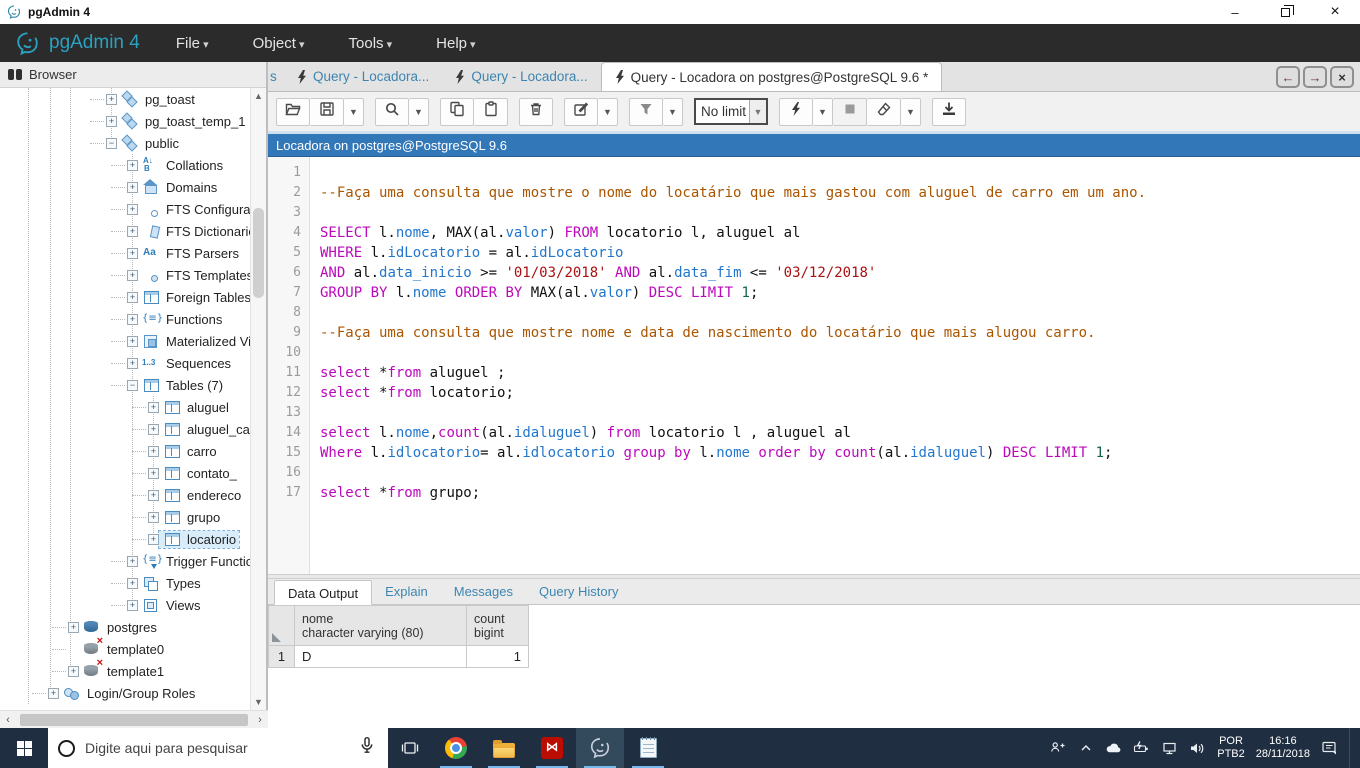 This screenshot has width=1360, height=768. I want to click on row-number: 1, so click(281, 656).